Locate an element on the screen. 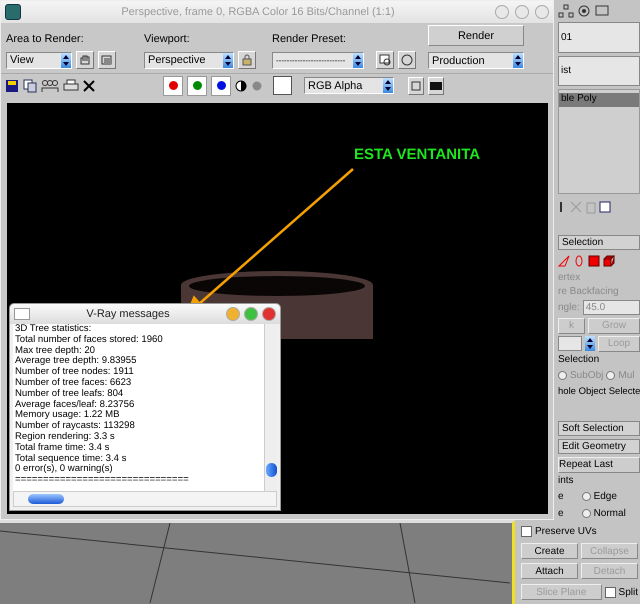 The image size is (640, 604). preview-selection-label: Selection is located at coordinates (579, 359).